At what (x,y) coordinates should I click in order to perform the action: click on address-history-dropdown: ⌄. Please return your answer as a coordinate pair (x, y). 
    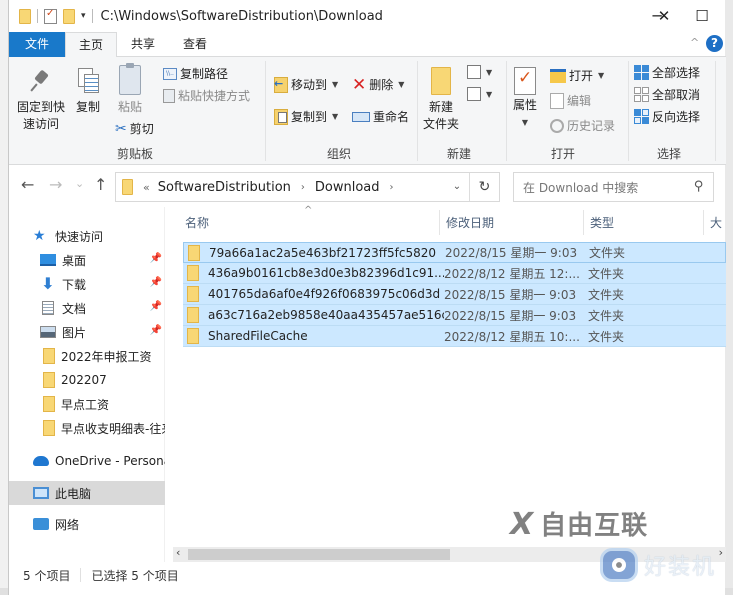
    Looking at the image, I should click on (457, 187).